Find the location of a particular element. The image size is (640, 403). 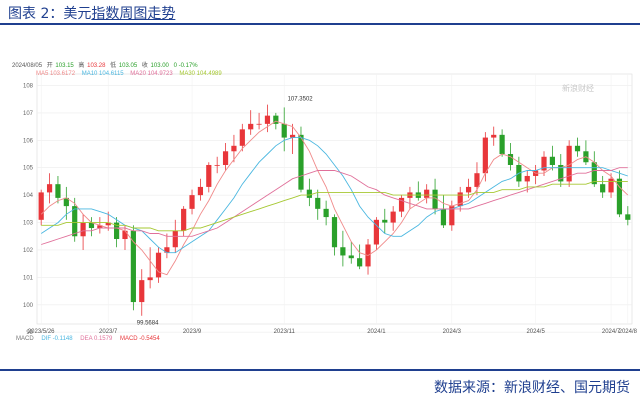

ma5-legend: MA5 103.6172 is located at coordinates (56, 74).